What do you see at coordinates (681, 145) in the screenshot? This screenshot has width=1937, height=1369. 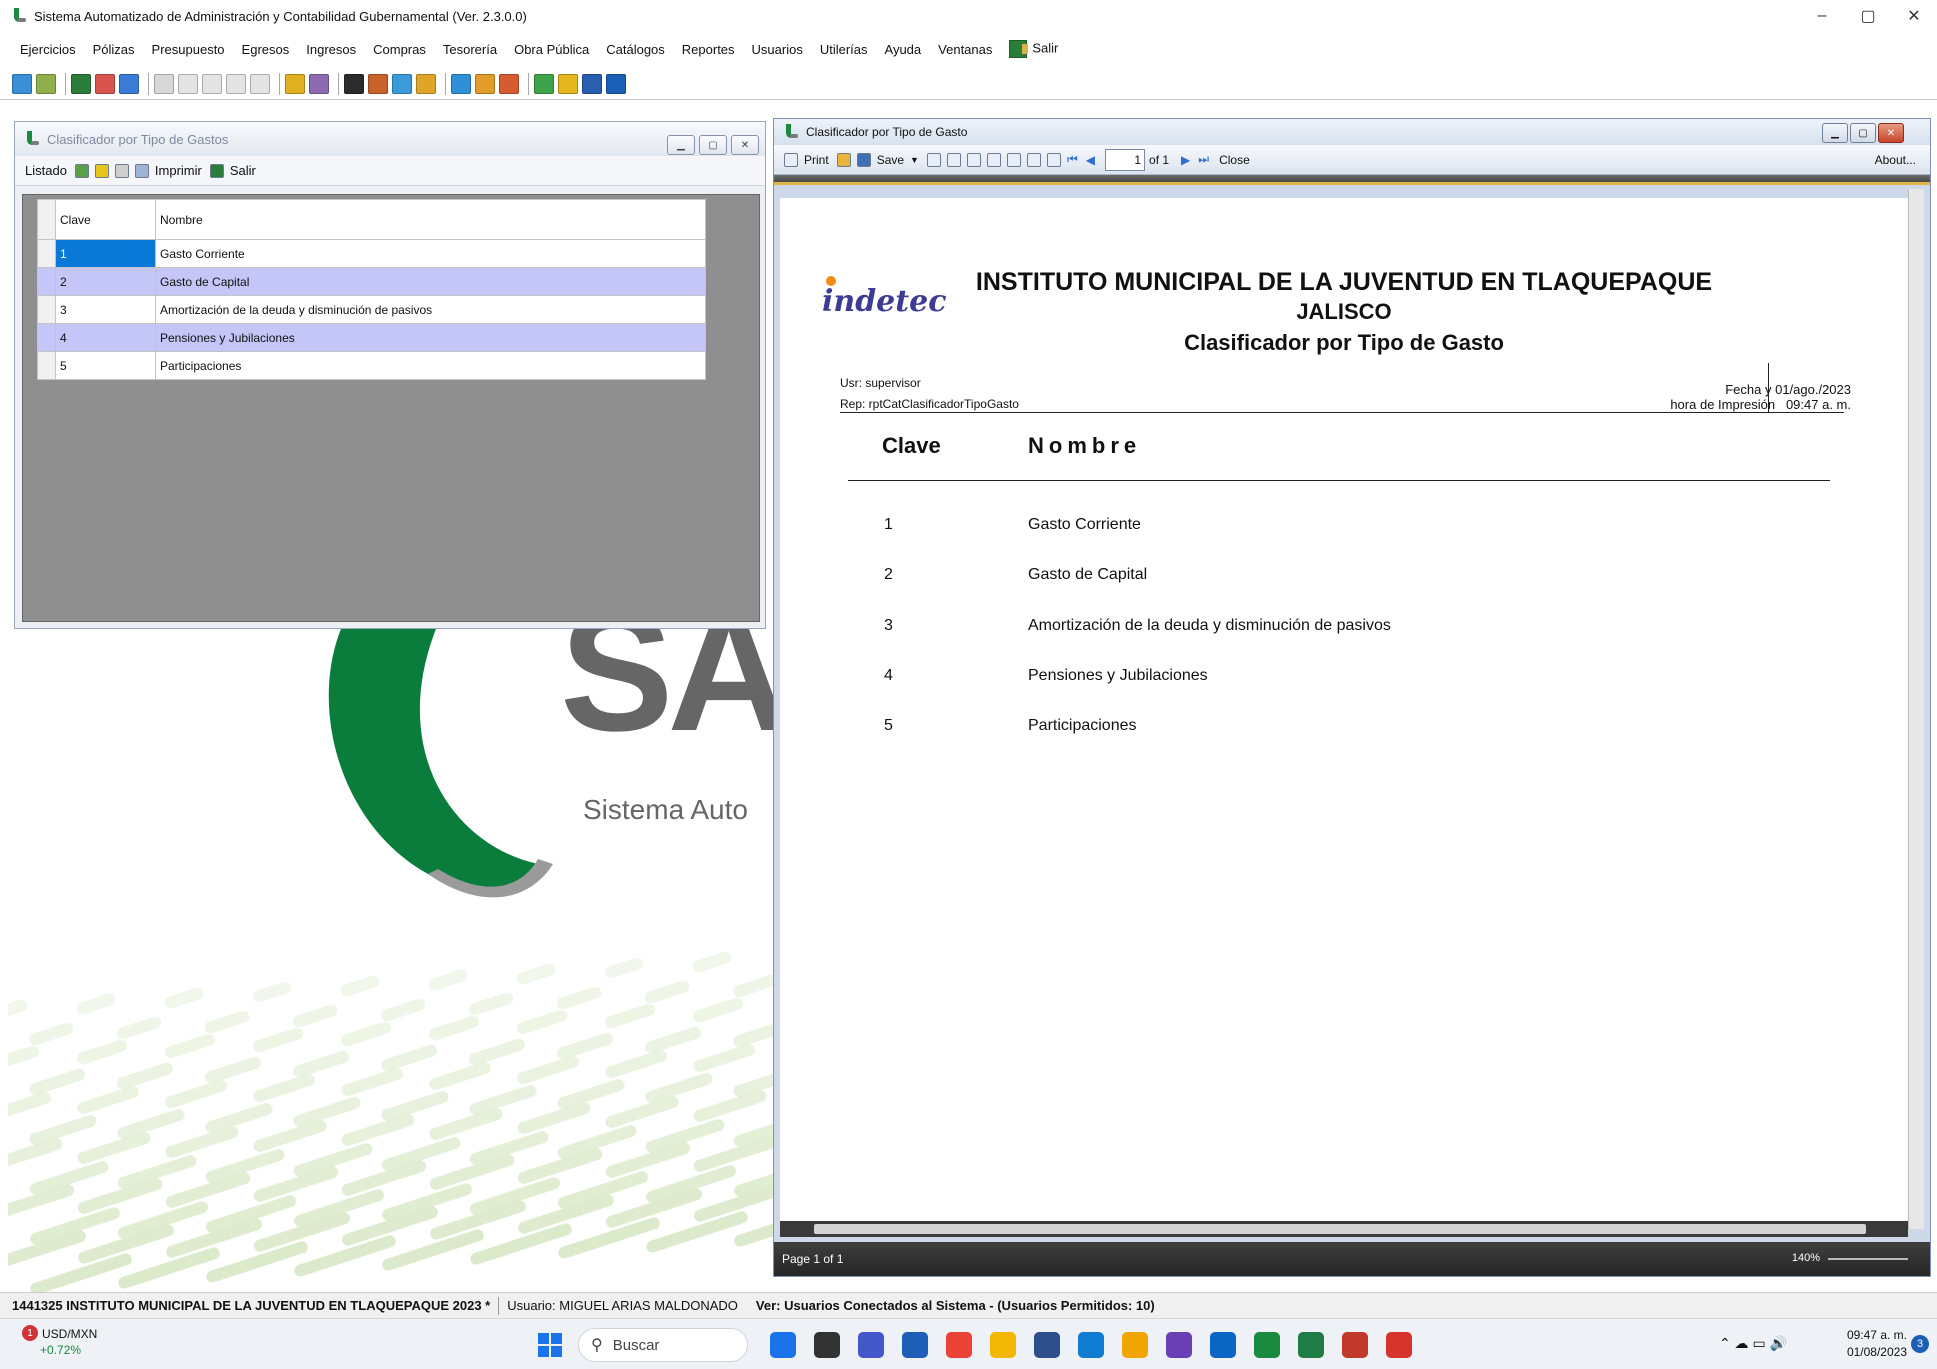 I see `catalog-minimize-button: ▁` at bounding box center [681, 145].